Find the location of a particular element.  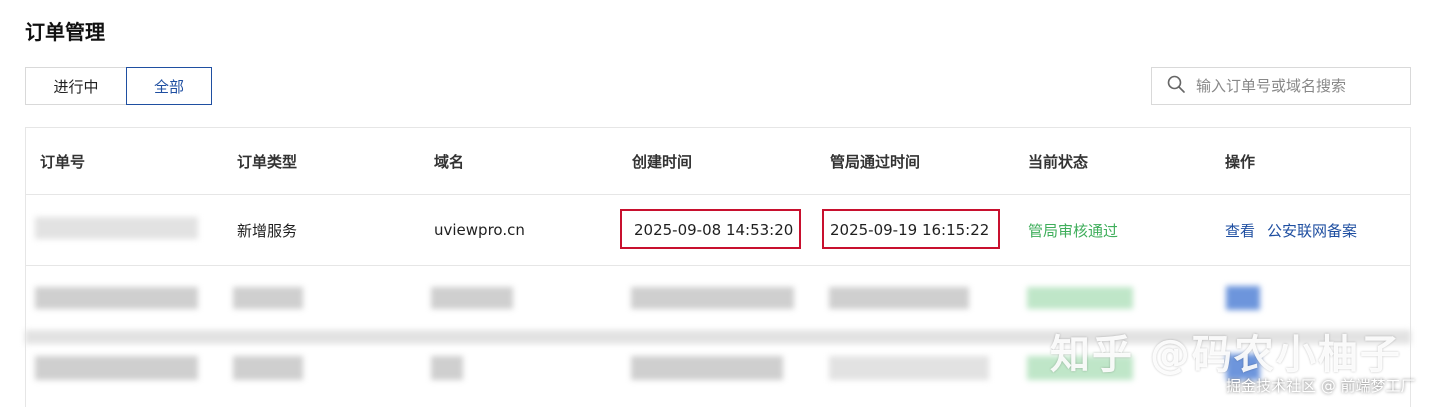

status-cell: 管局审核通过 is located at coordinates (1073, 230).